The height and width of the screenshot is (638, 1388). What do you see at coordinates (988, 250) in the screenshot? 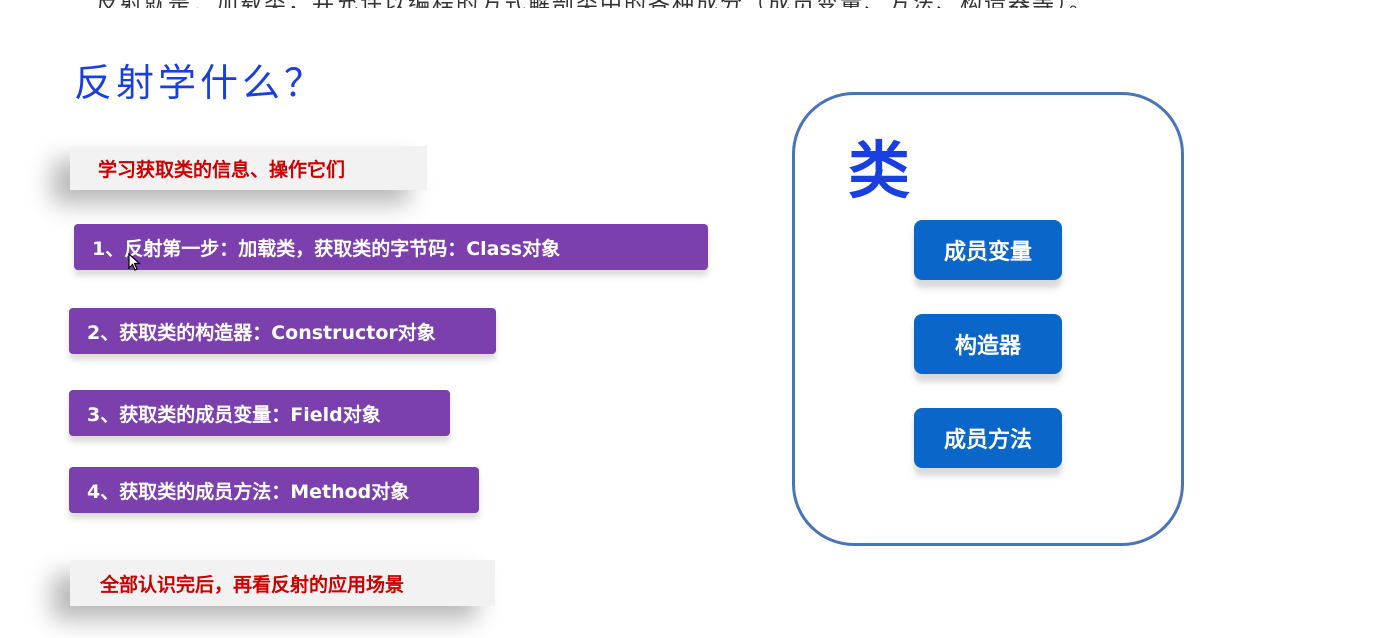
I see `member-fields: 成员变量` at bounding box center [988, 250].